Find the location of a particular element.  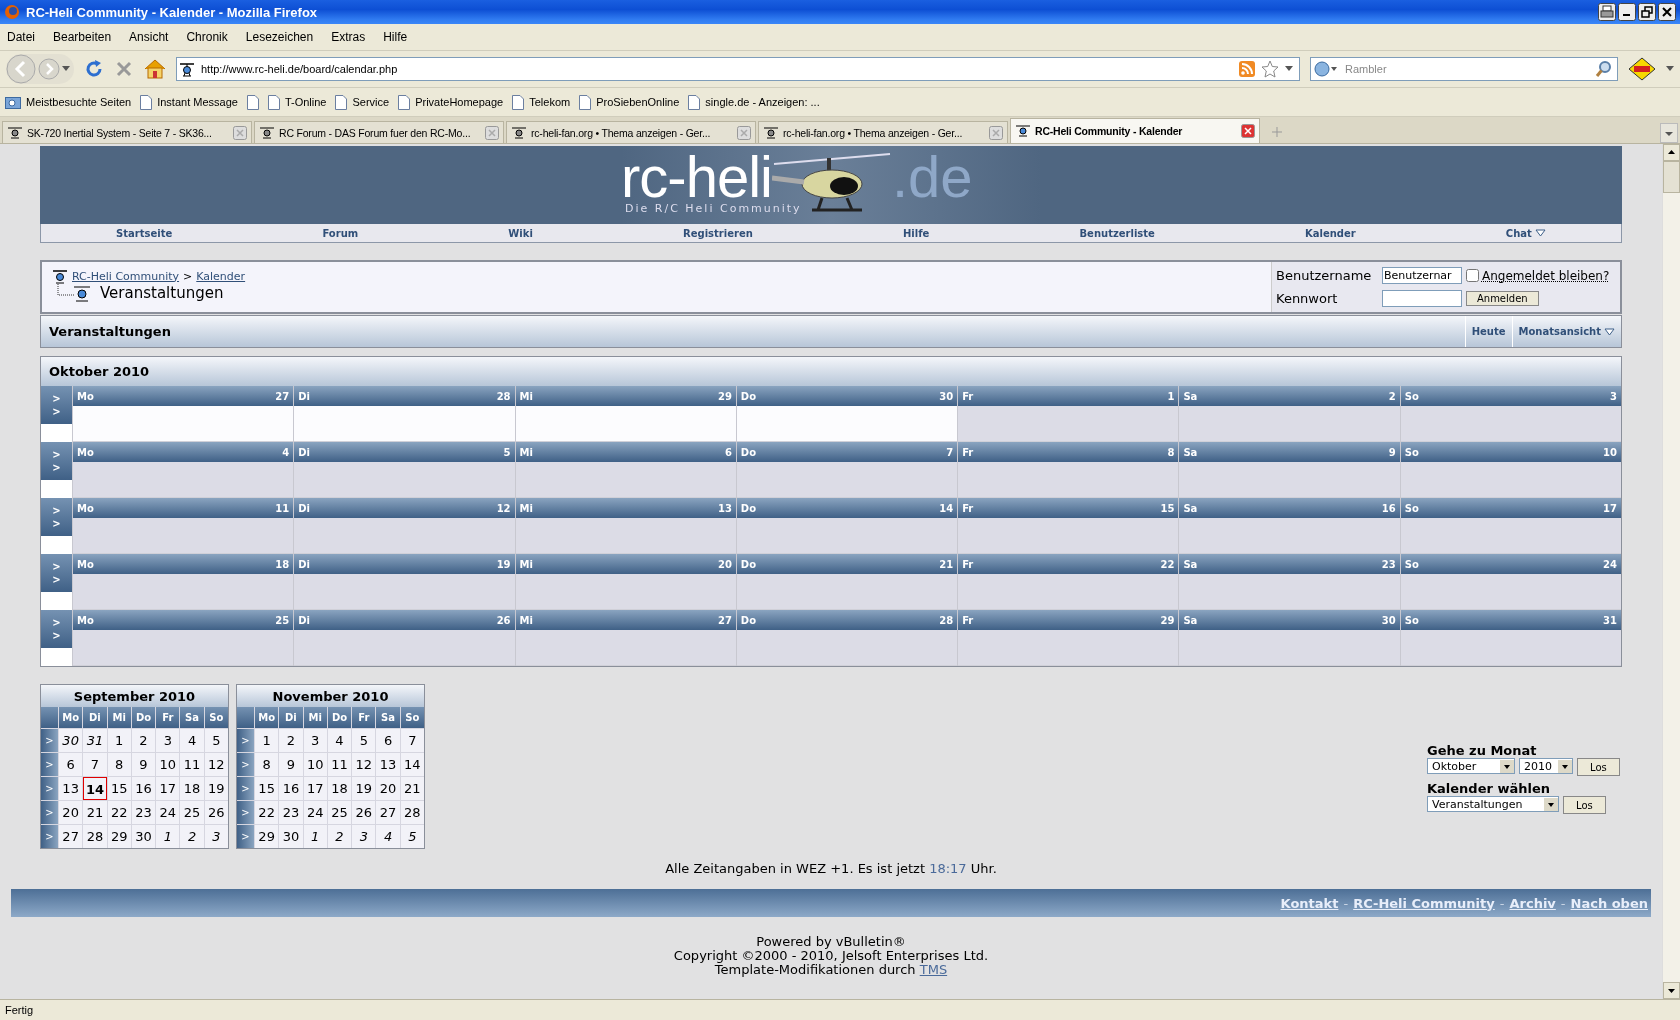

toolbar-link: Monatsansicht is located at coordinates (1566, 331).